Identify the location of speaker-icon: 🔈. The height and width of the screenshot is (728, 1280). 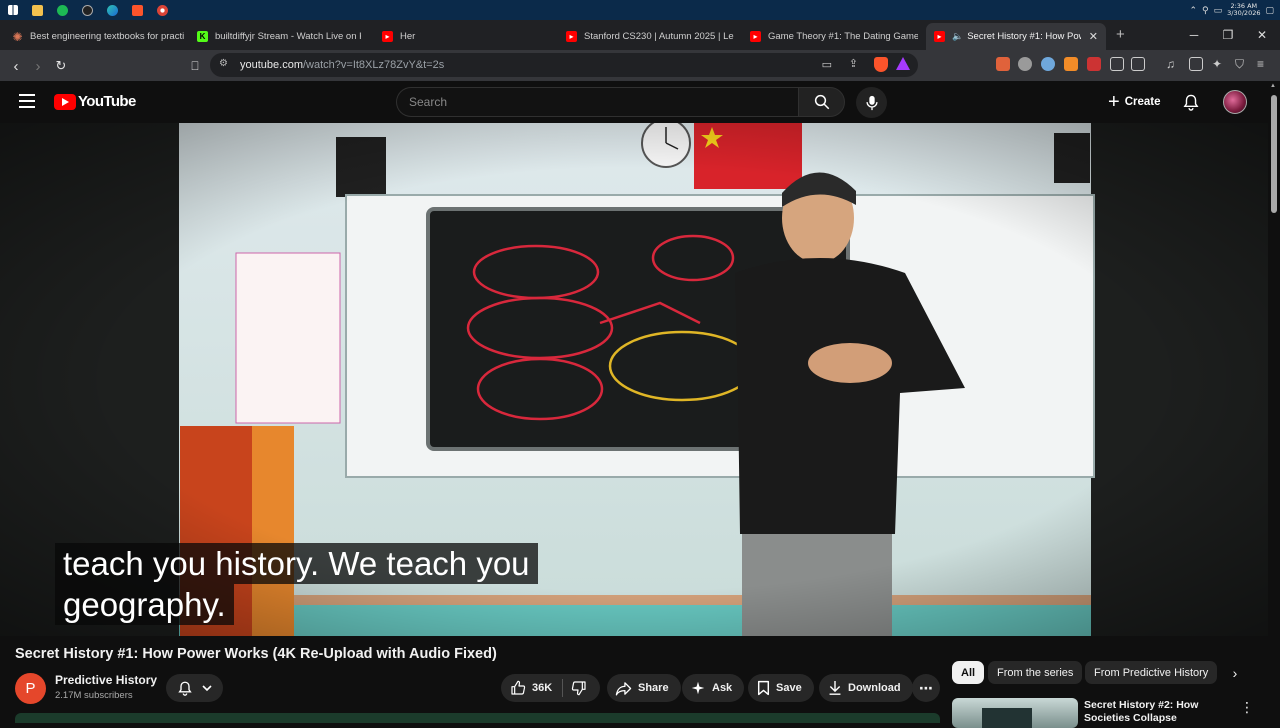
(958, 36).